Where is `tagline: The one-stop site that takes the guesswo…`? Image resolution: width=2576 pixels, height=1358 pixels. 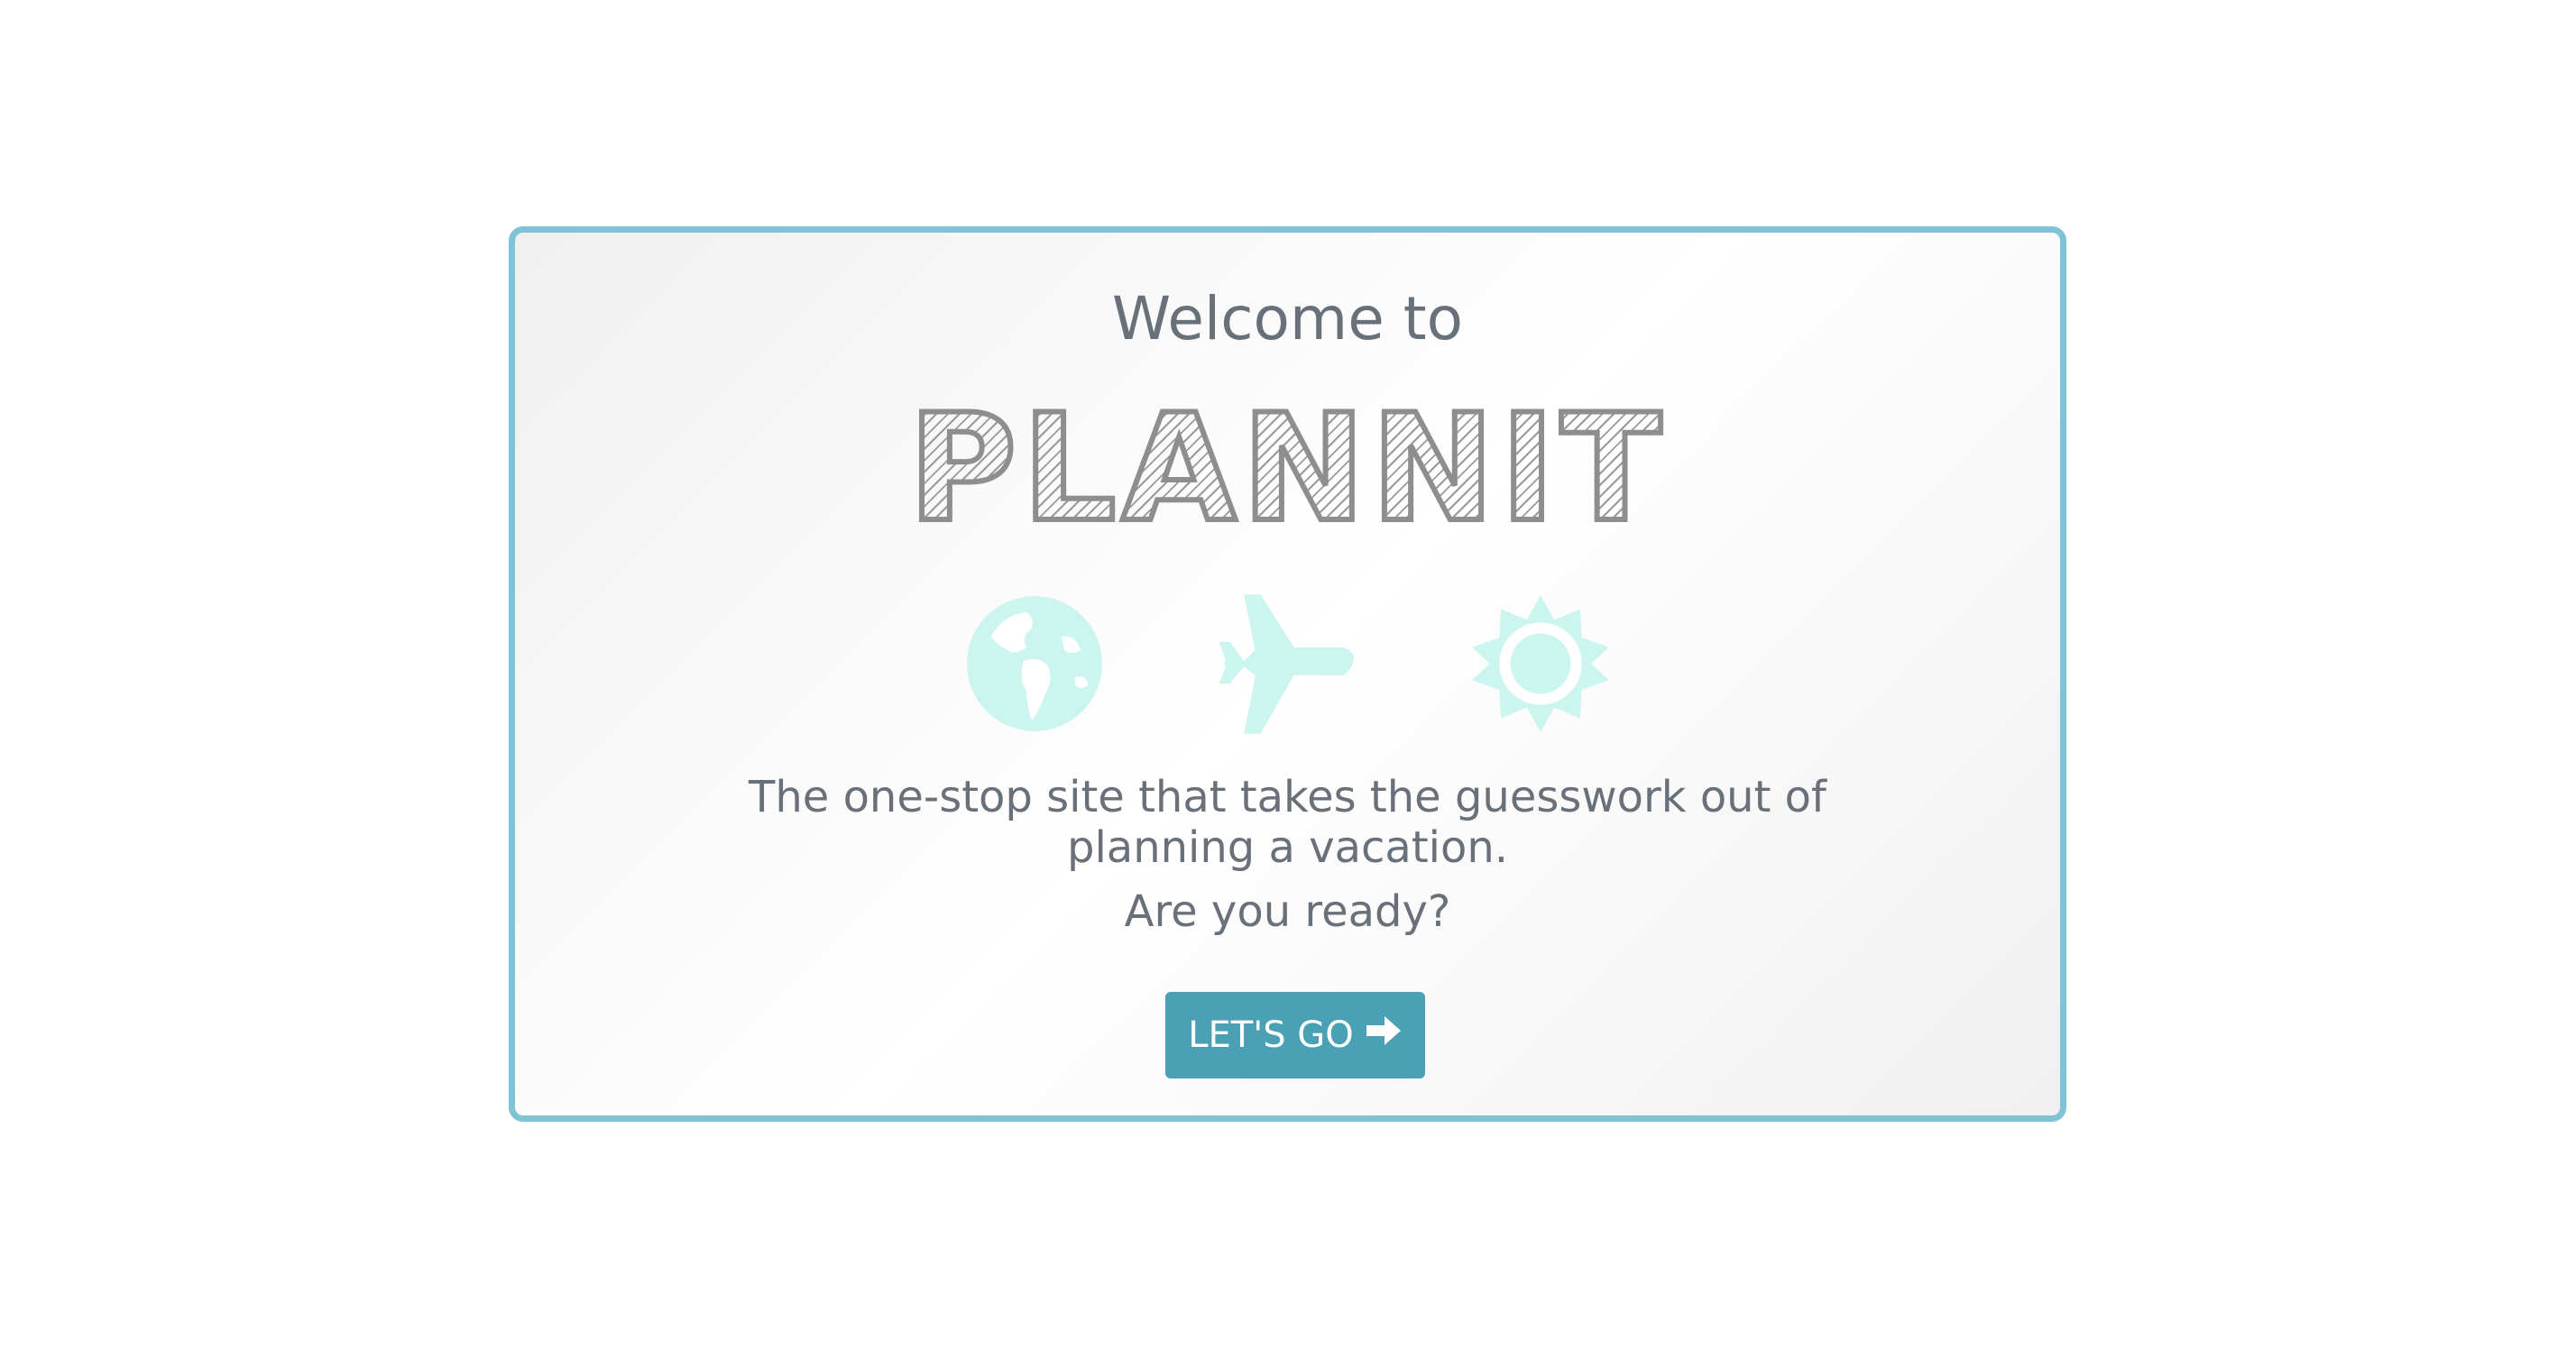 tagline: The one-stop site that takes the guesswo… is located at coordinates (1287, 822).